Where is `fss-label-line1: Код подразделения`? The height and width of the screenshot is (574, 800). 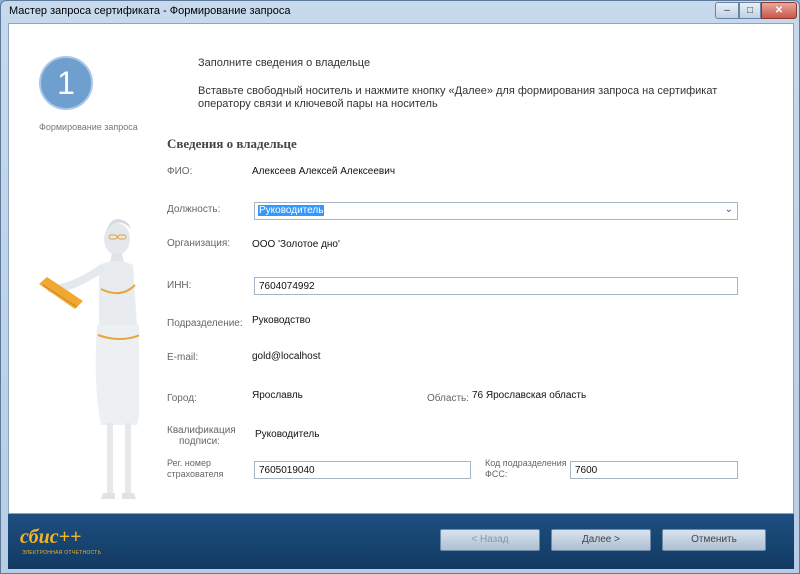
fss-label-line1: Код подразделения is located at coordinates (526, 463).